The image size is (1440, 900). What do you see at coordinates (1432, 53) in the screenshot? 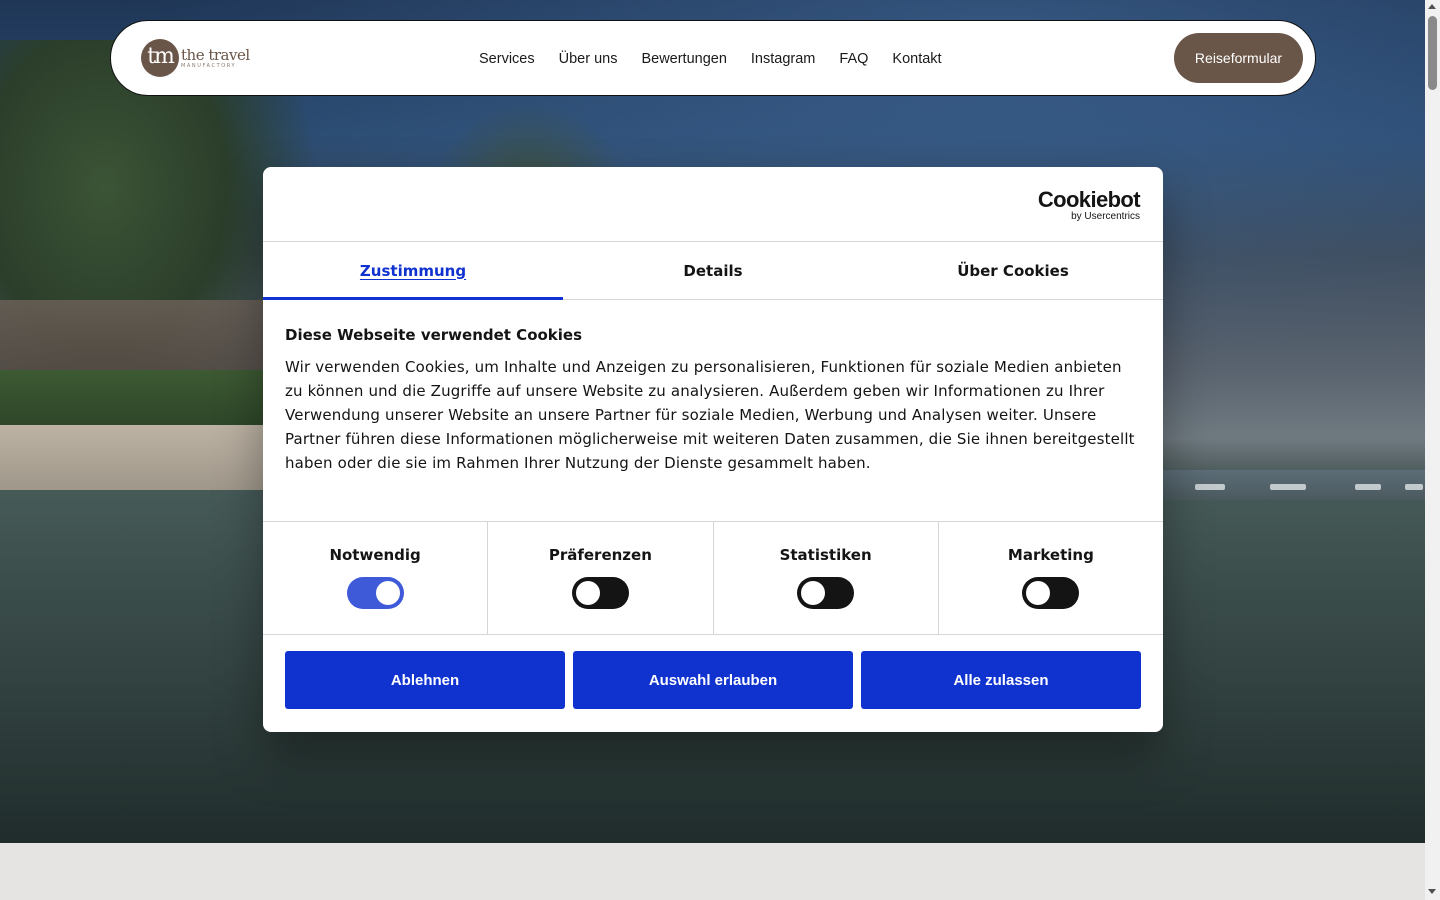
I see `scrollbar-thumb` at bounding box center [1432, 53].